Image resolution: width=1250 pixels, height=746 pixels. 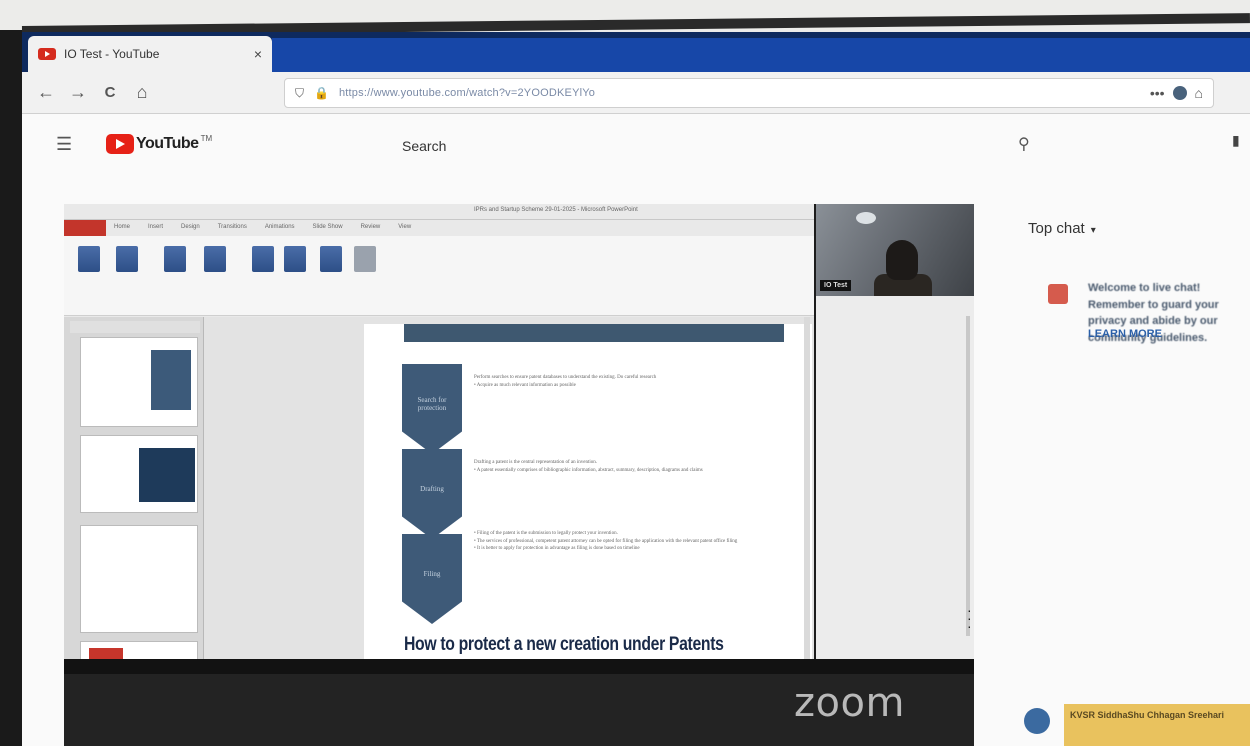 What do you see at coordinates (405, 227) in the screenshot?
I see `ribbon-tab: View` at bounding box center [405, 227].